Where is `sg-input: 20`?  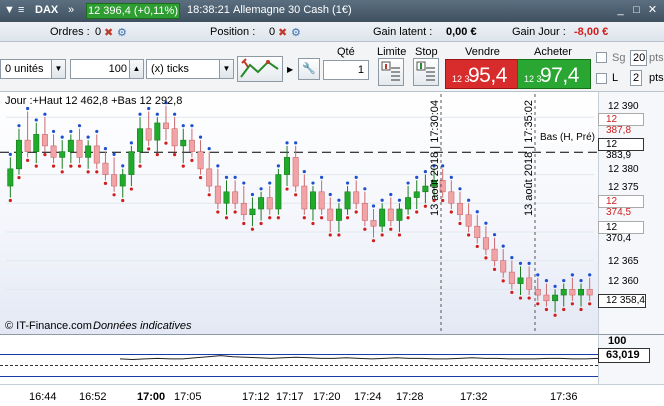
sg-input: 20 is located at coordinates (638, 58).